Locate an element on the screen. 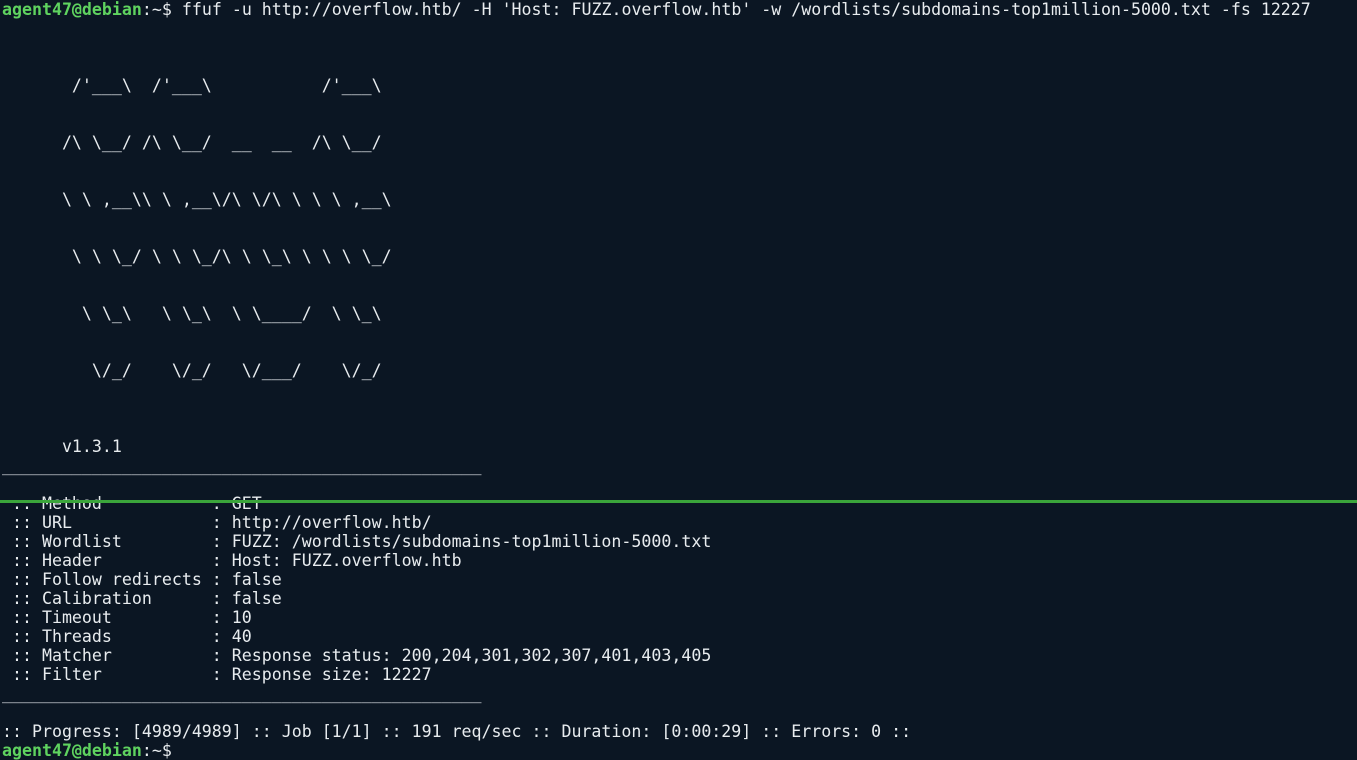 The image size is (1357, 760). config-row: :: Method : GET is located at coordinates (679, 503).